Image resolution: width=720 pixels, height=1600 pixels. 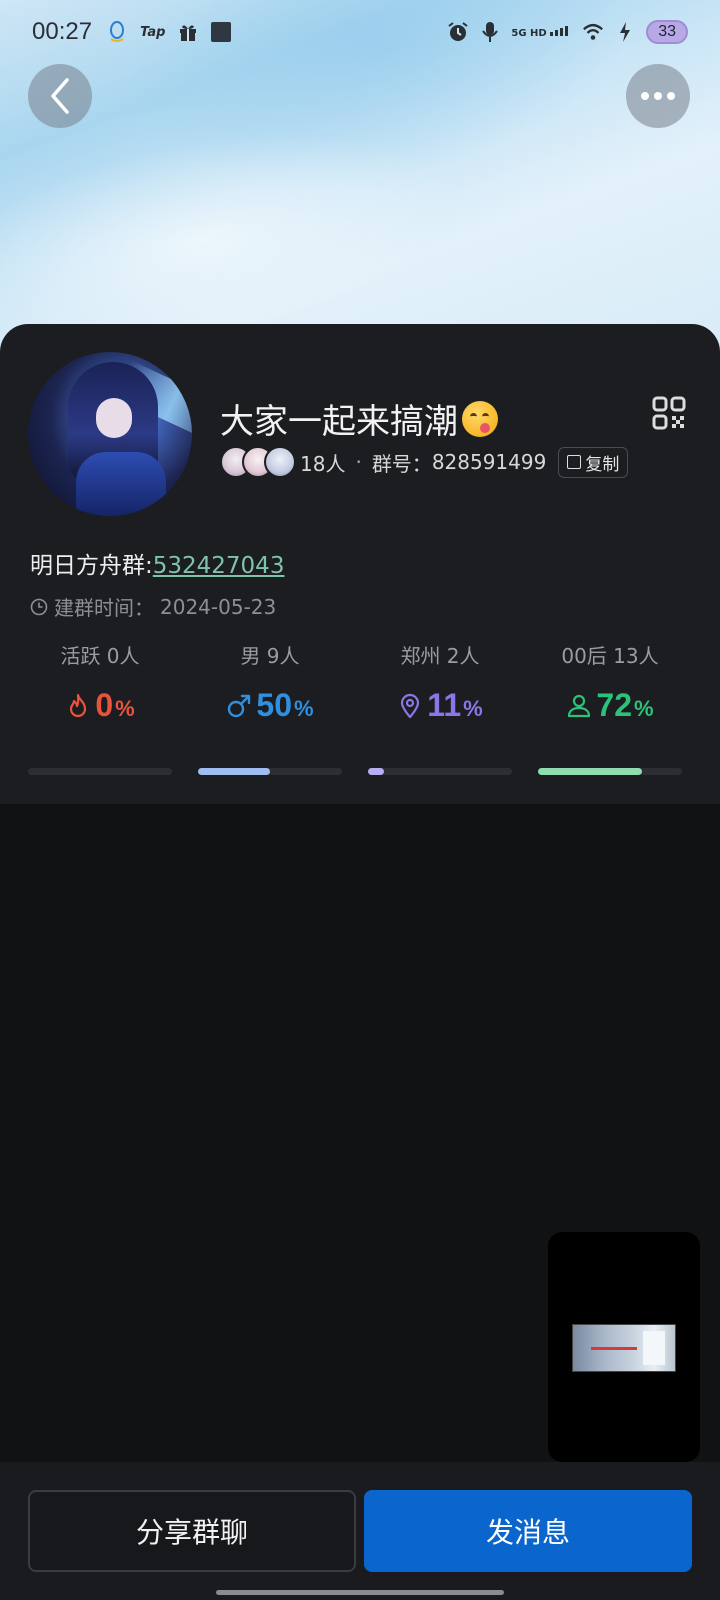 What do you see at coordinates (192, 1531) in the screenshot?
I see `share-group-button: 分享群聊` at bounding box center [192, 1531].